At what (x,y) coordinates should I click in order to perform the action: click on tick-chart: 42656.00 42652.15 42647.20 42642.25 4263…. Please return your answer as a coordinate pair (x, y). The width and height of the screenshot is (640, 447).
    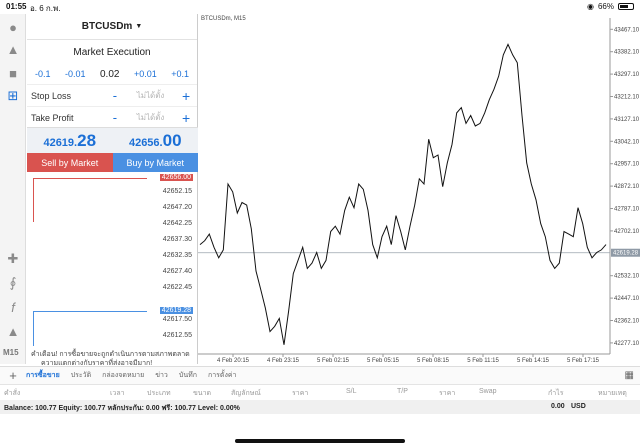
    Looking at the image, I should click on (112, 260).